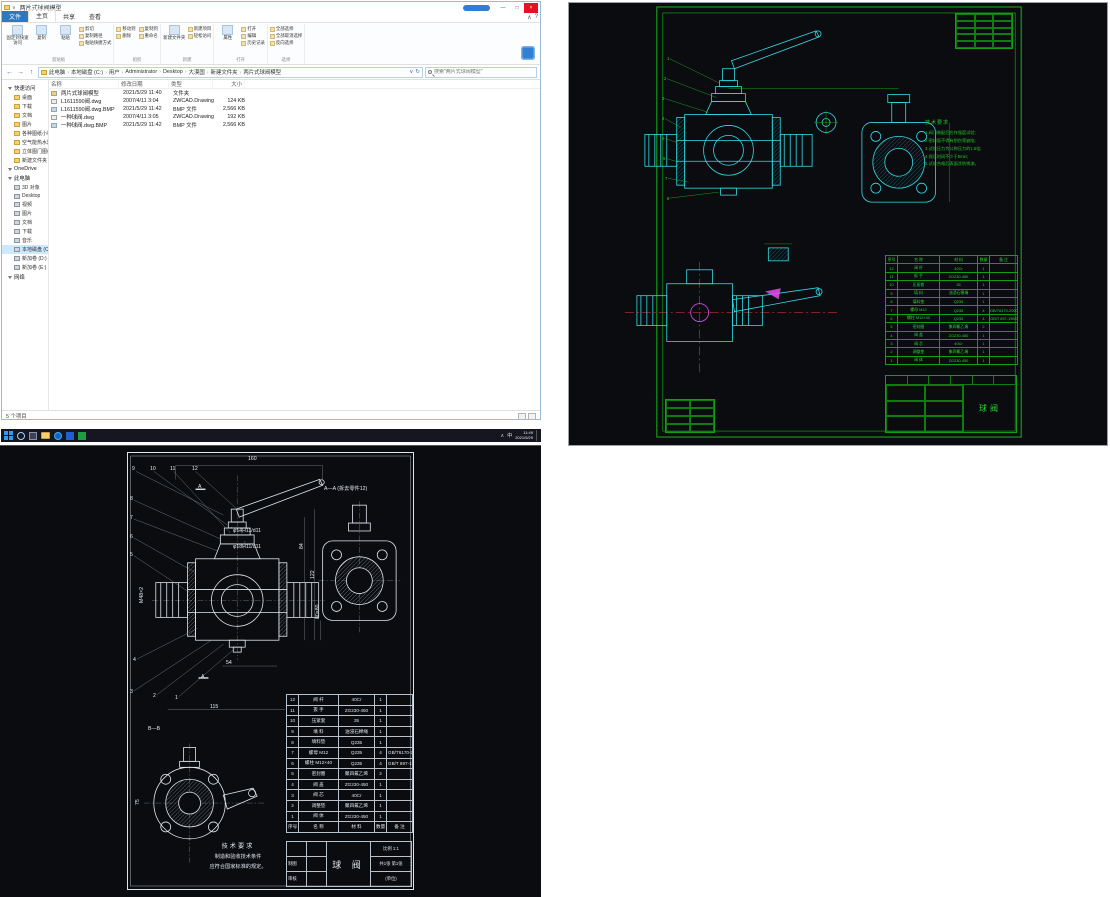 This screenshot has height=897, width=1110. I want to click on sidebar-header-onedrive: OneDrive, so click(25, 169).